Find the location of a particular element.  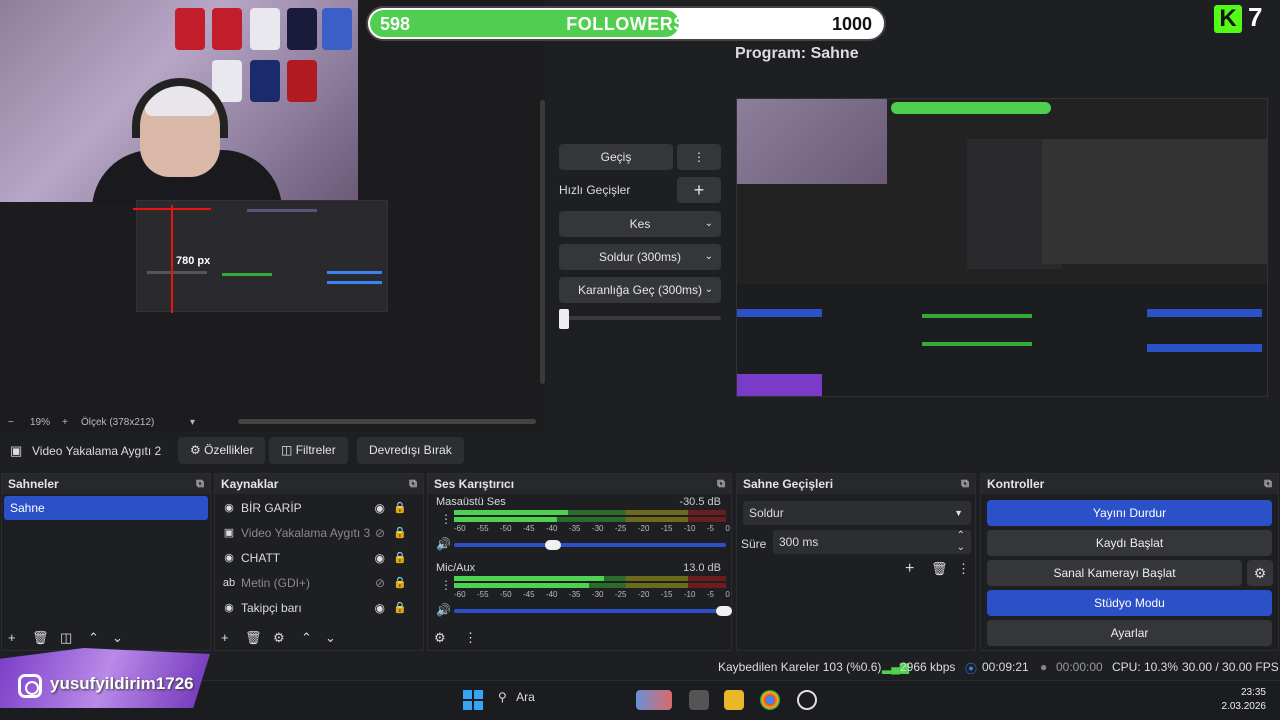

source-item: ◉ BİR GARİP ◉ 🔒 is located at coordinates (319, 508).